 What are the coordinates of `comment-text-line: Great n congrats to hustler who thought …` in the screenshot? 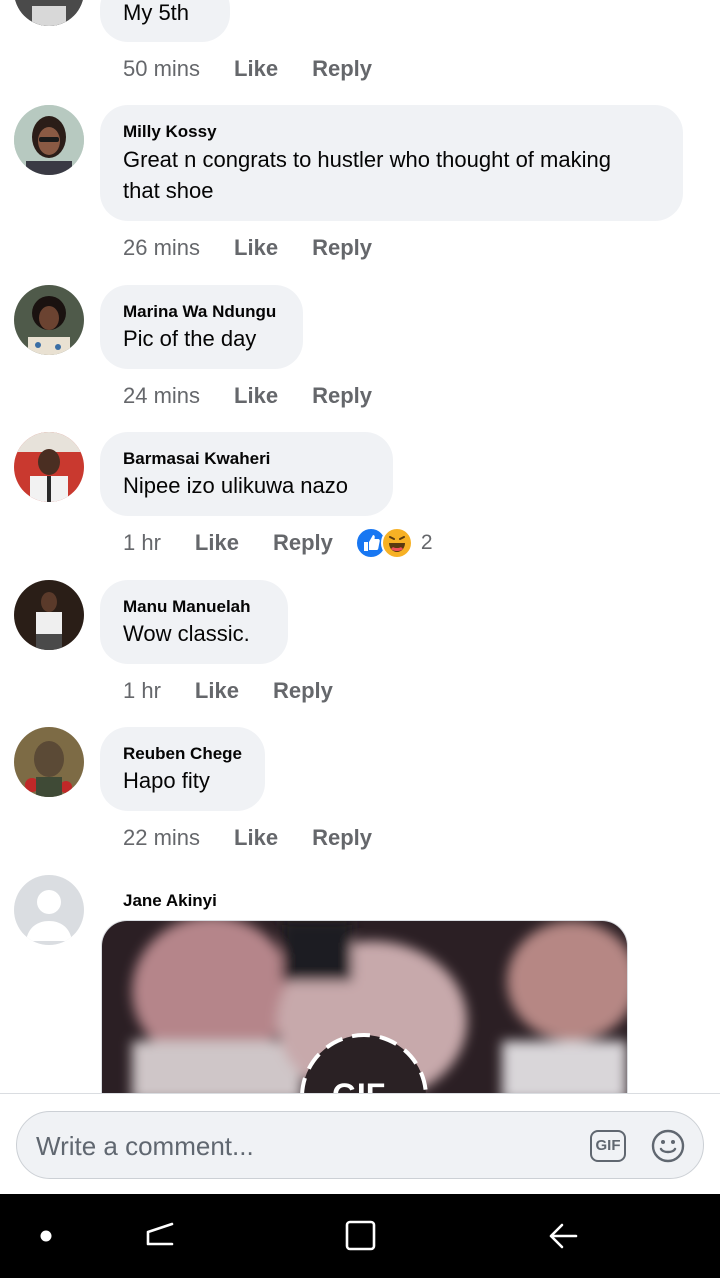 It's located at (367, 159).